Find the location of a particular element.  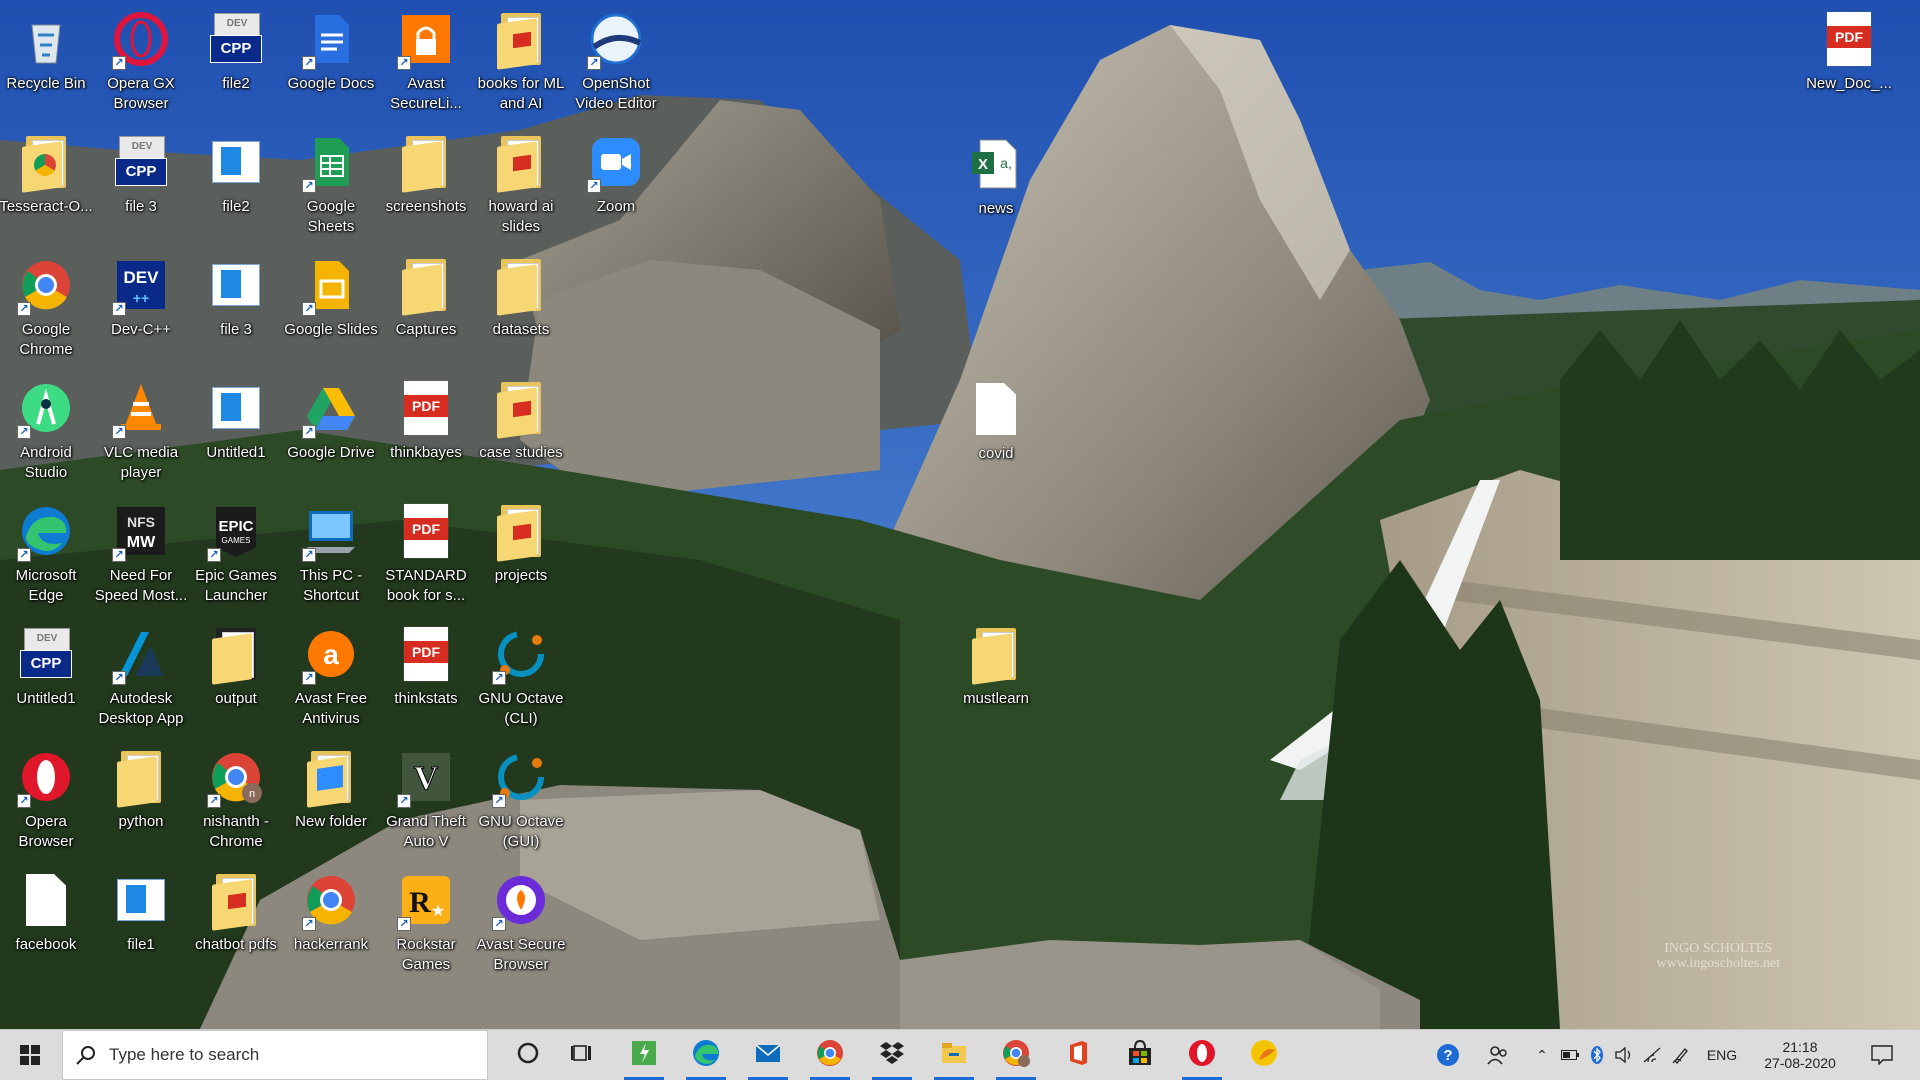

desktop-icon-this-pc-shortcut: ↗ This PC - Shortcut is located at coordinates (331, 553).